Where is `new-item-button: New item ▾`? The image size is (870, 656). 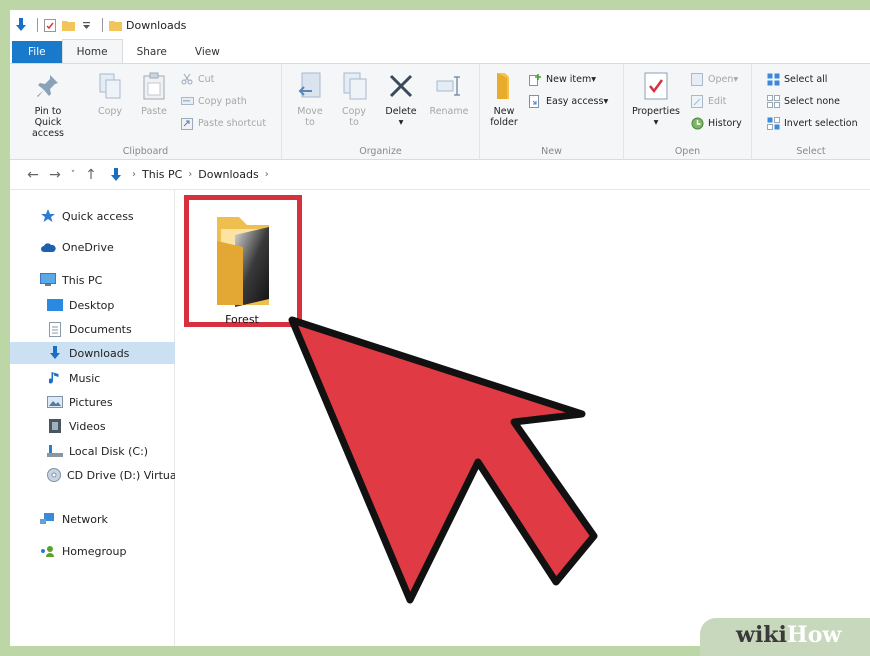 new-item-button: New item ▾ is located at coordinates (562, 79).